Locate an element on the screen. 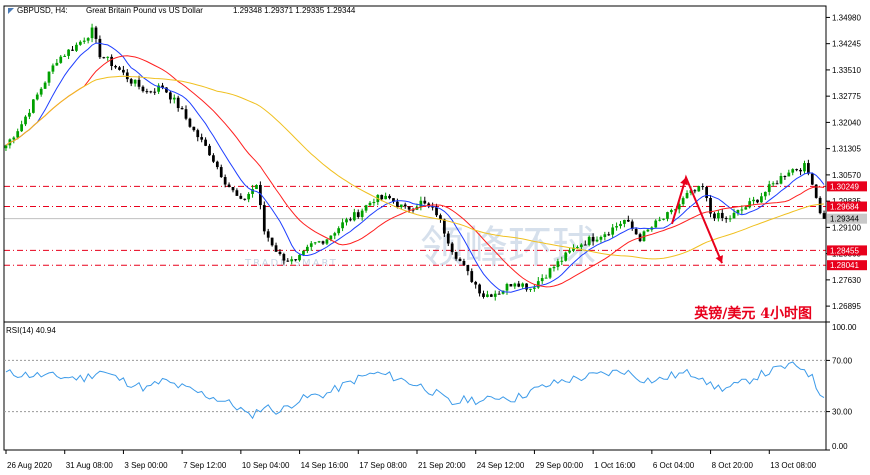 This screenshot has width=870, height=475. time-tick-label: 10 Sep 04:00 is located at coordinates (266, 465).